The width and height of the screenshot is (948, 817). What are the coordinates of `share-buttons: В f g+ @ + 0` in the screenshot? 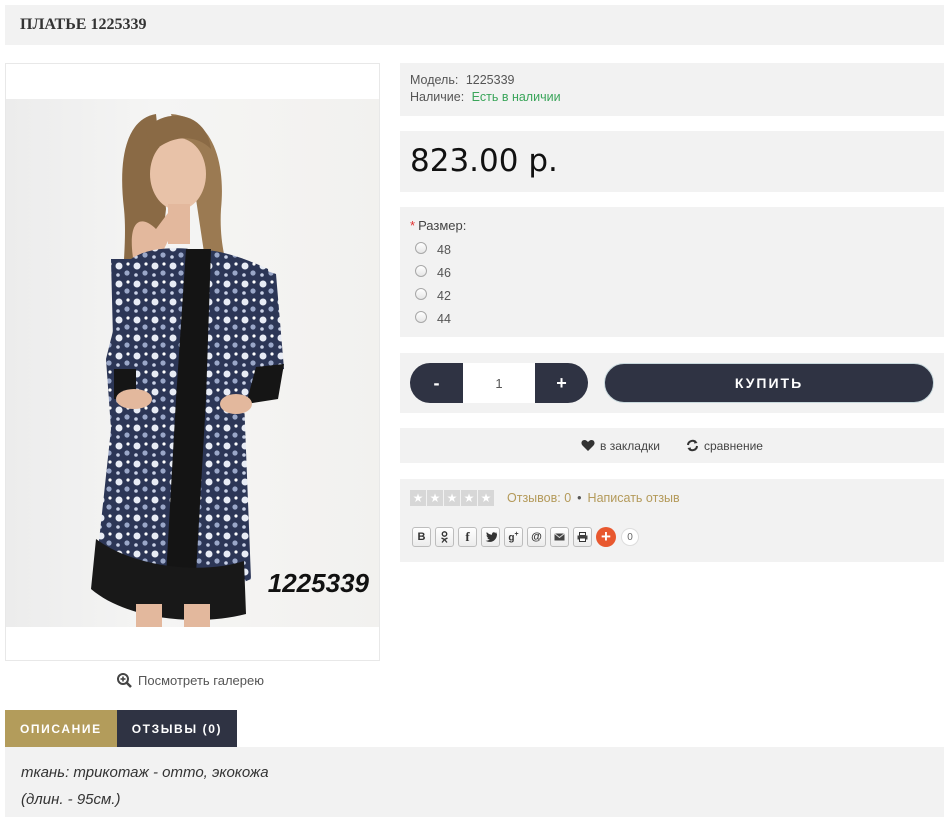 It's located at (525, 537).